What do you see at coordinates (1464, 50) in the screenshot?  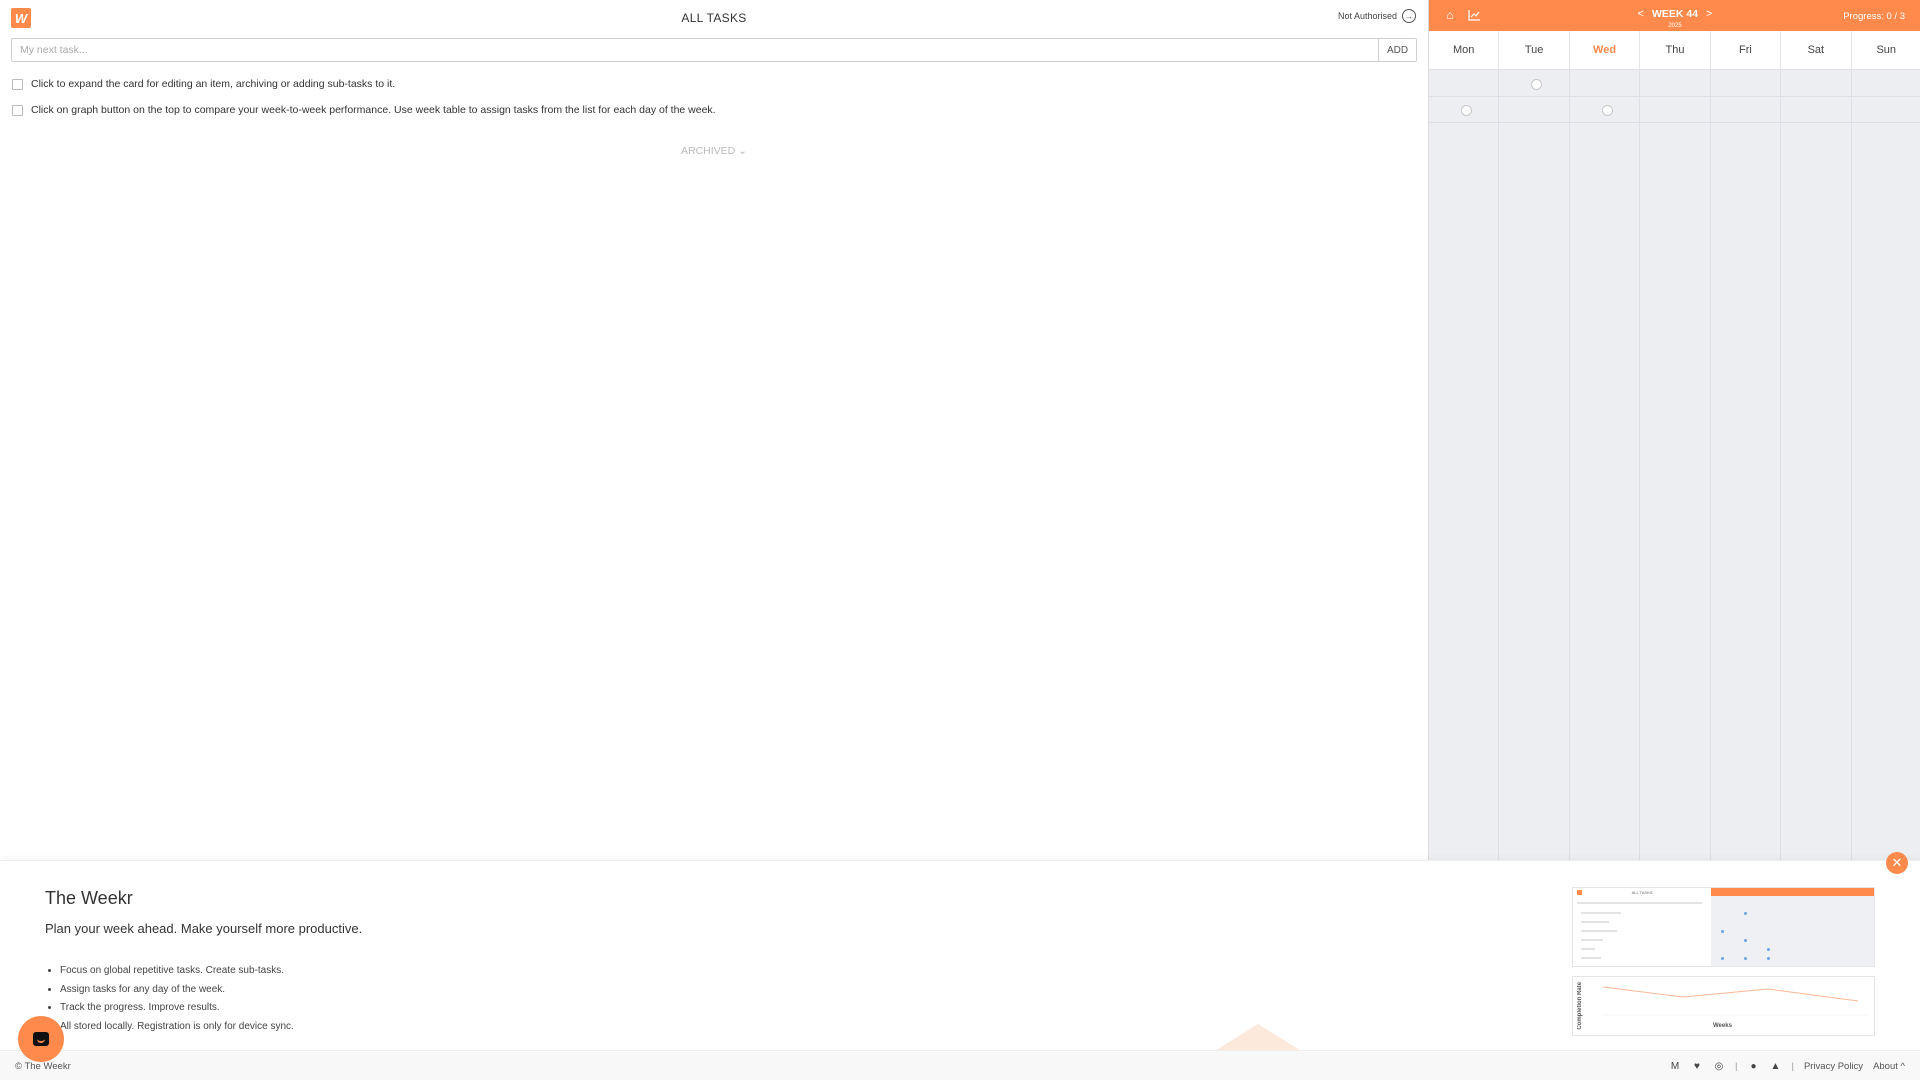 I see `day-mon: Mon` at bounding box center [1464, 50].